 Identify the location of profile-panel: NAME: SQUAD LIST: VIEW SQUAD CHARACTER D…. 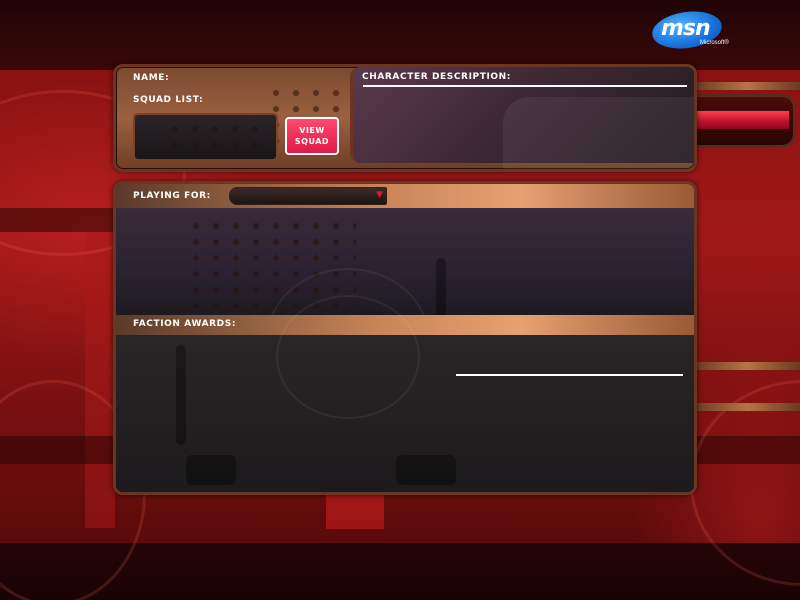
(405, 118).